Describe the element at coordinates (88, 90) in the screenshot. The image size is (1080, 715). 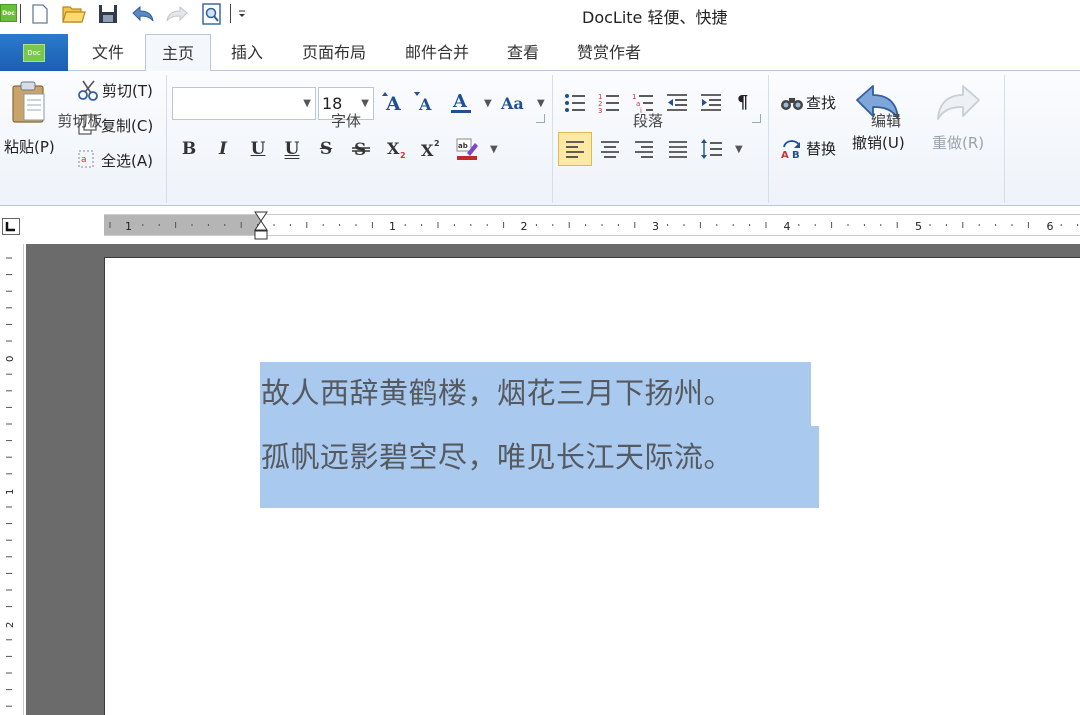
I see `scissors-icon` at that location.